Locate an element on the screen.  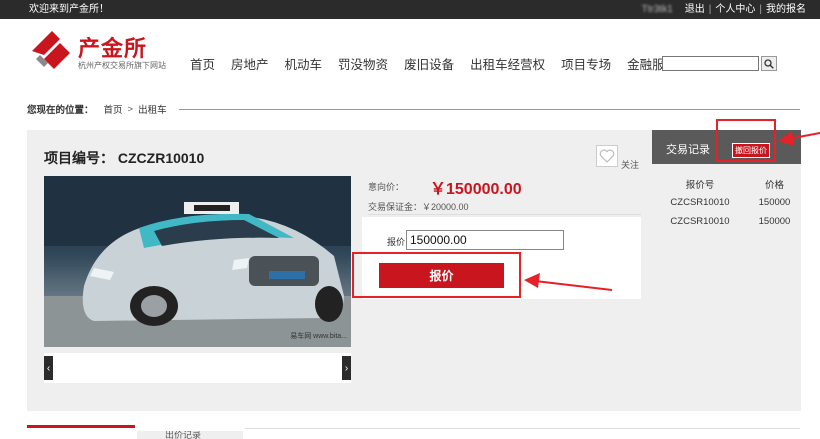
nav-item-taxi-rights: 出租车经营权 is located at coordinates (507, 63).